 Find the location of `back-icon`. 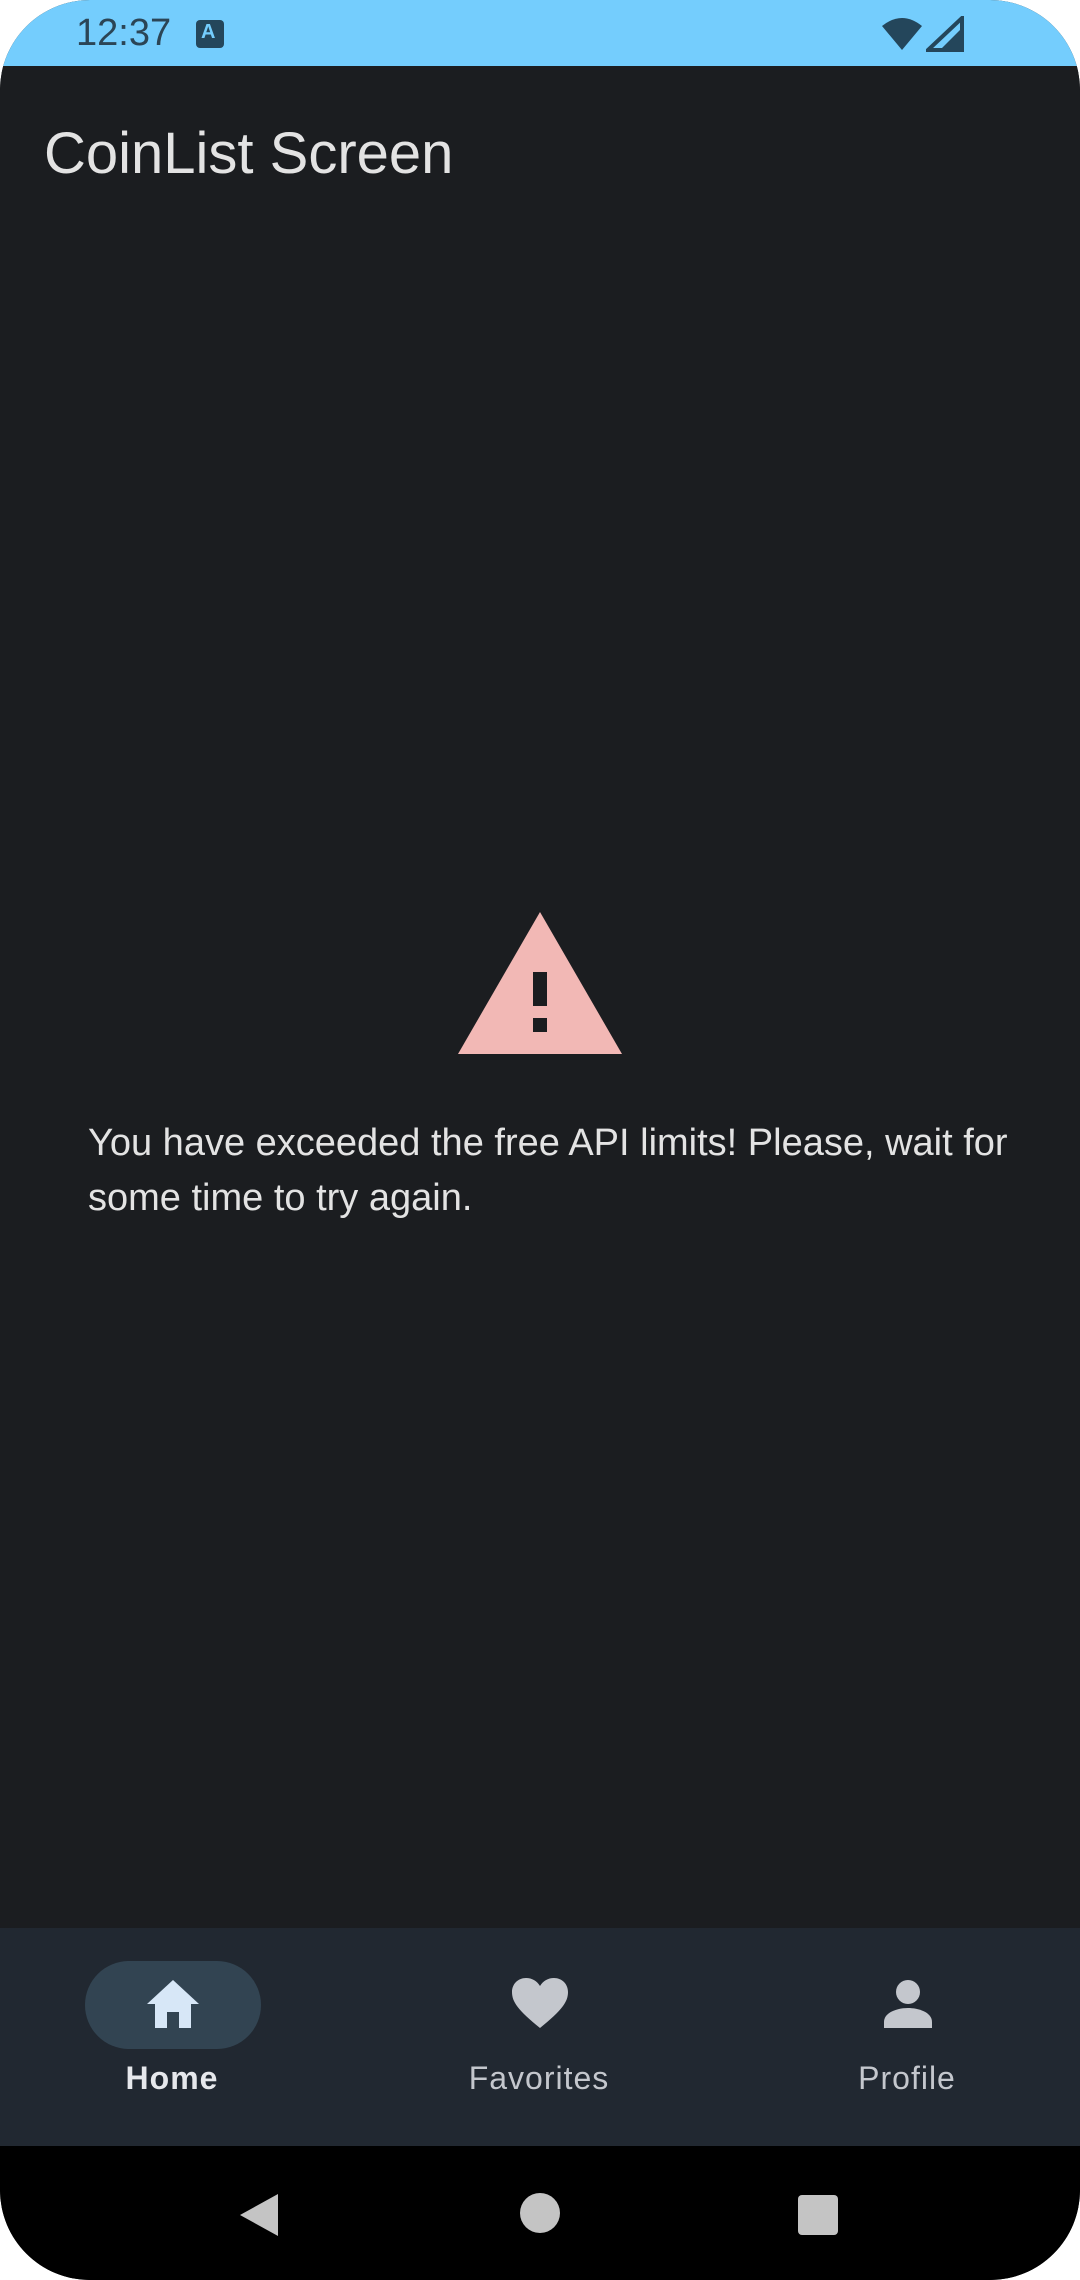

back-icon is located at coordinates (259, 2215).